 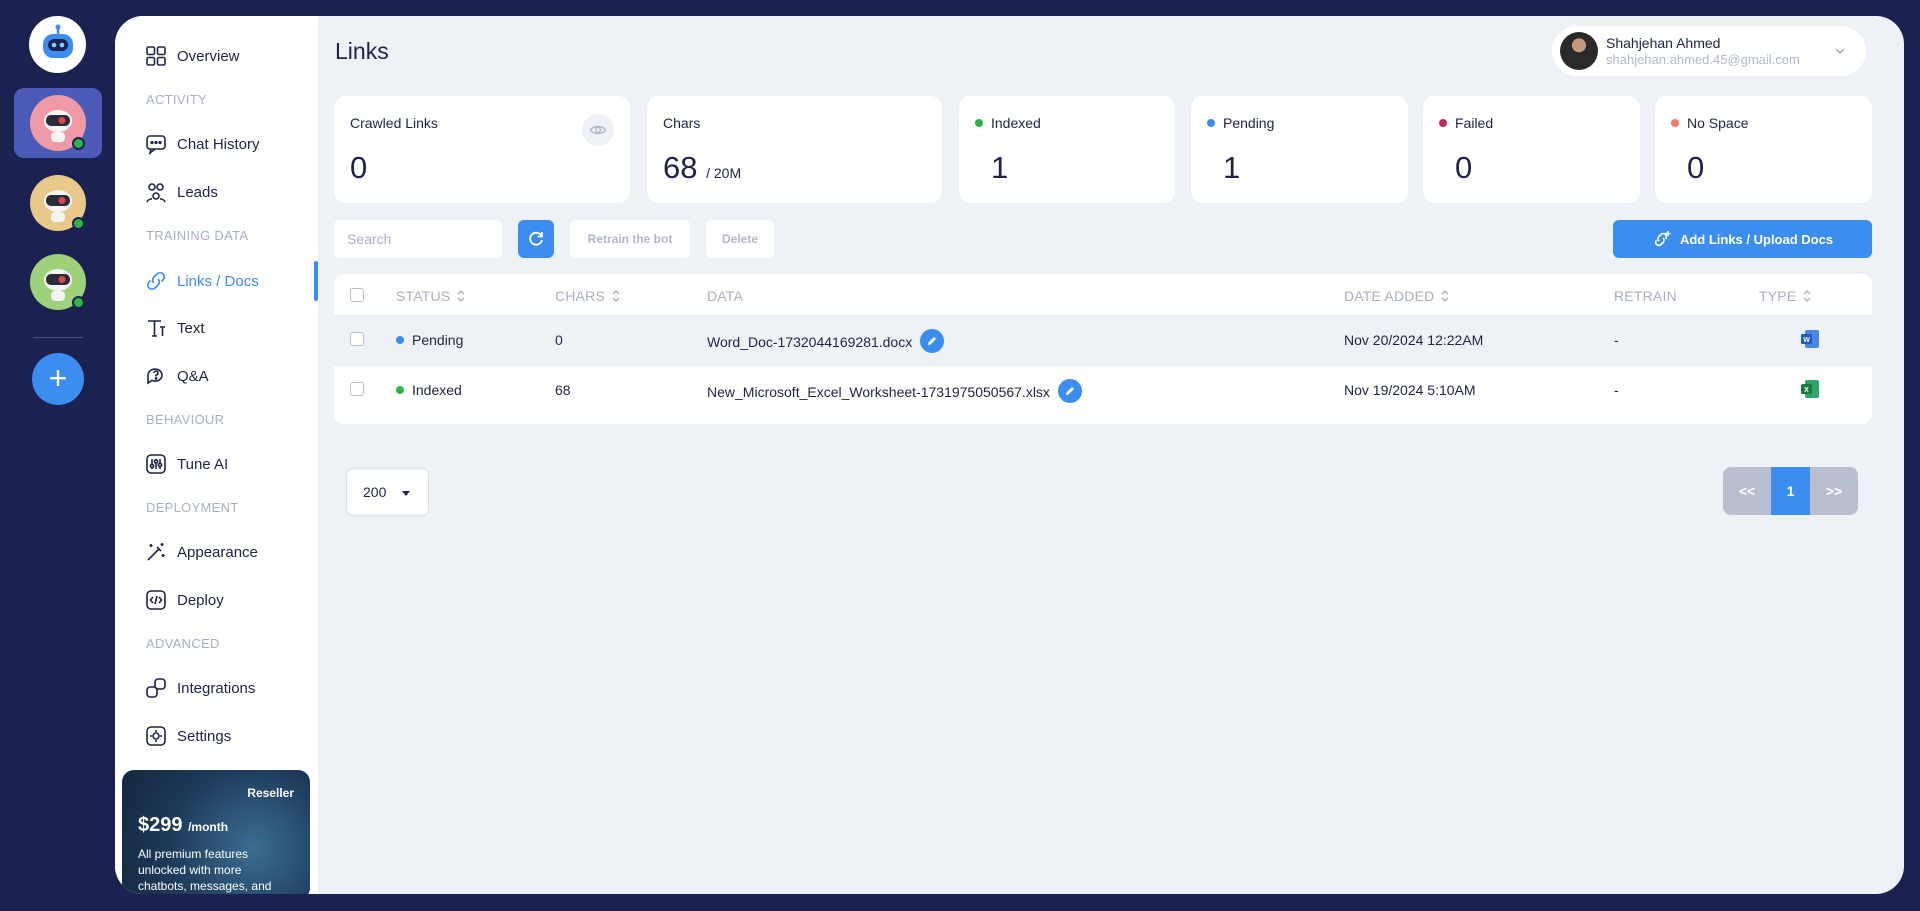 What do you see at coordinates (724, 173) in the screenshot?
I see `stat-suffix: / 20M` at bounding box center [724, 173].